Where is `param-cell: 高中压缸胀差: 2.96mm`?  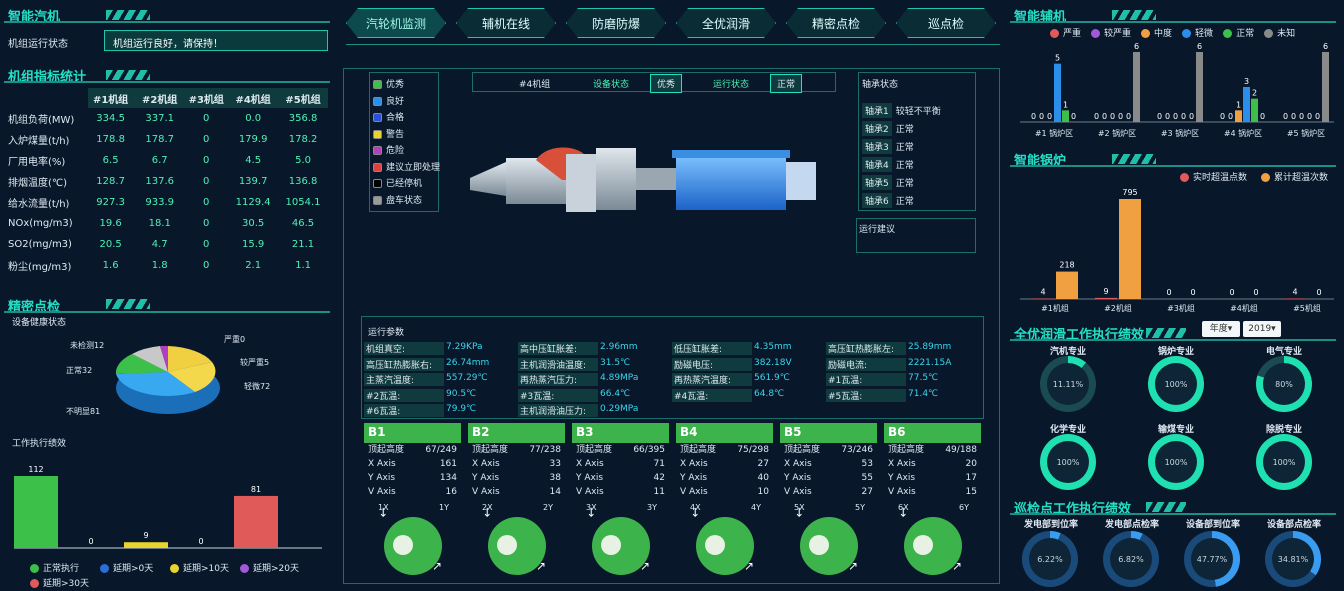 param-cell: 高中压缸胀差: 2.96mm is located at coordinates (595, 349).